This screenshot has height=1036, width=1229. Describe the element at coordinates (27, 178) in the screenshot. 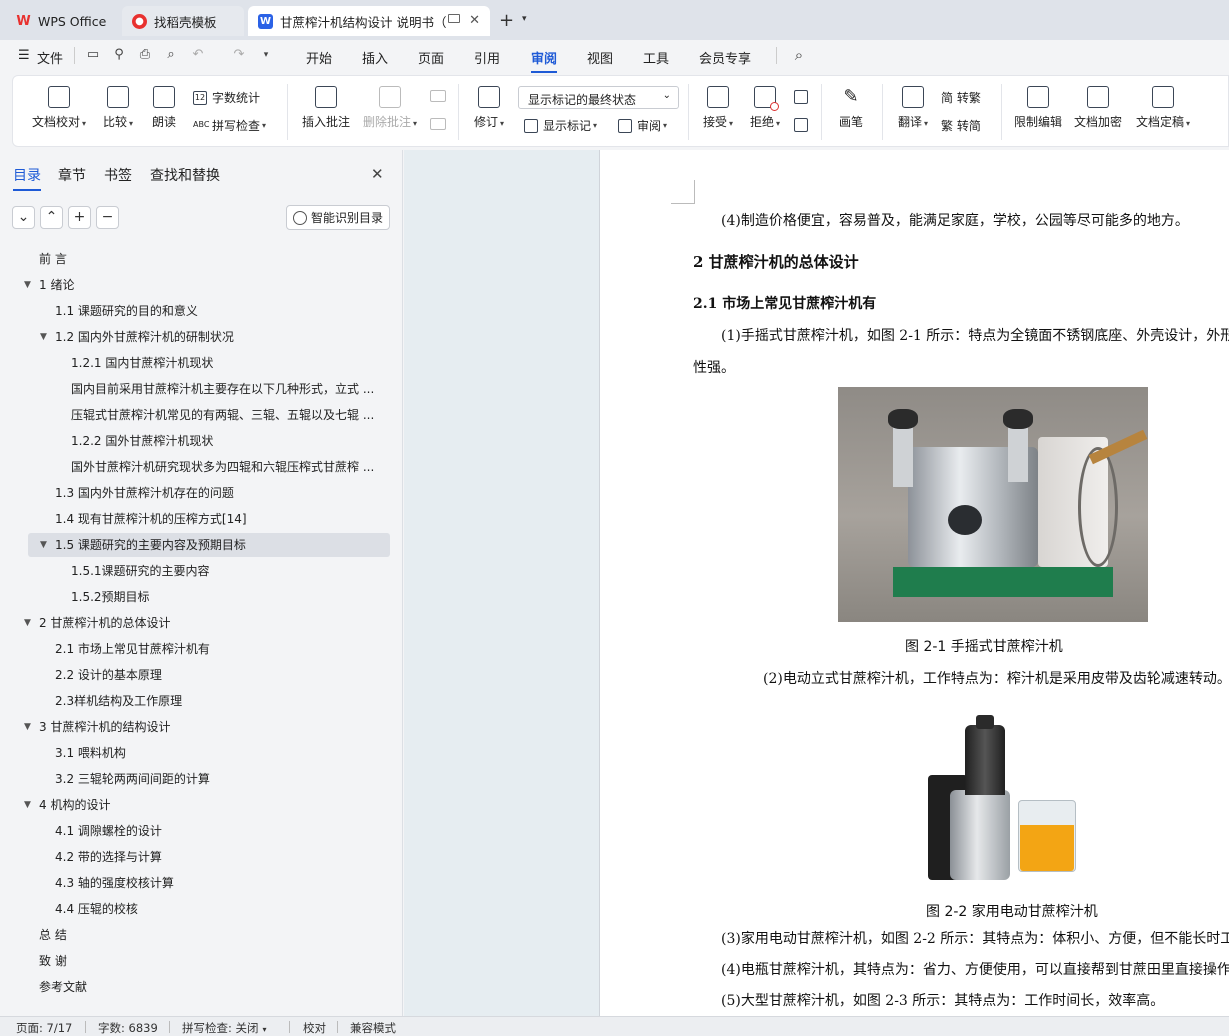

I see `tab-toc: 目录` at that location.